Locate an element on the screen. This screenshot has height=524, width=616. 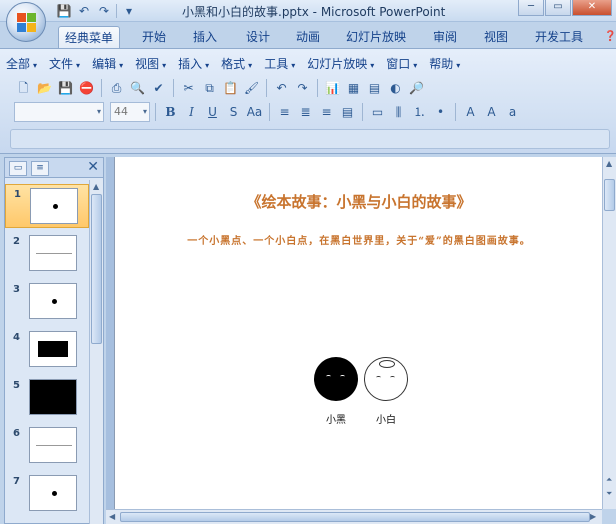
tab-view: 视图 is located at coordinates (496, 37).